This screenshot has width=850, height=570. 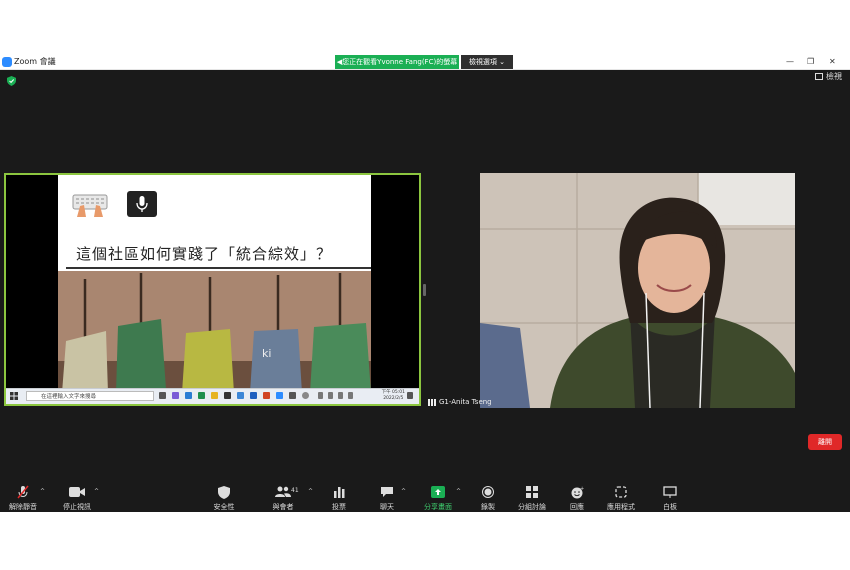 I want to click on whiteboard-button: 白板, so click(x=670, y=496).